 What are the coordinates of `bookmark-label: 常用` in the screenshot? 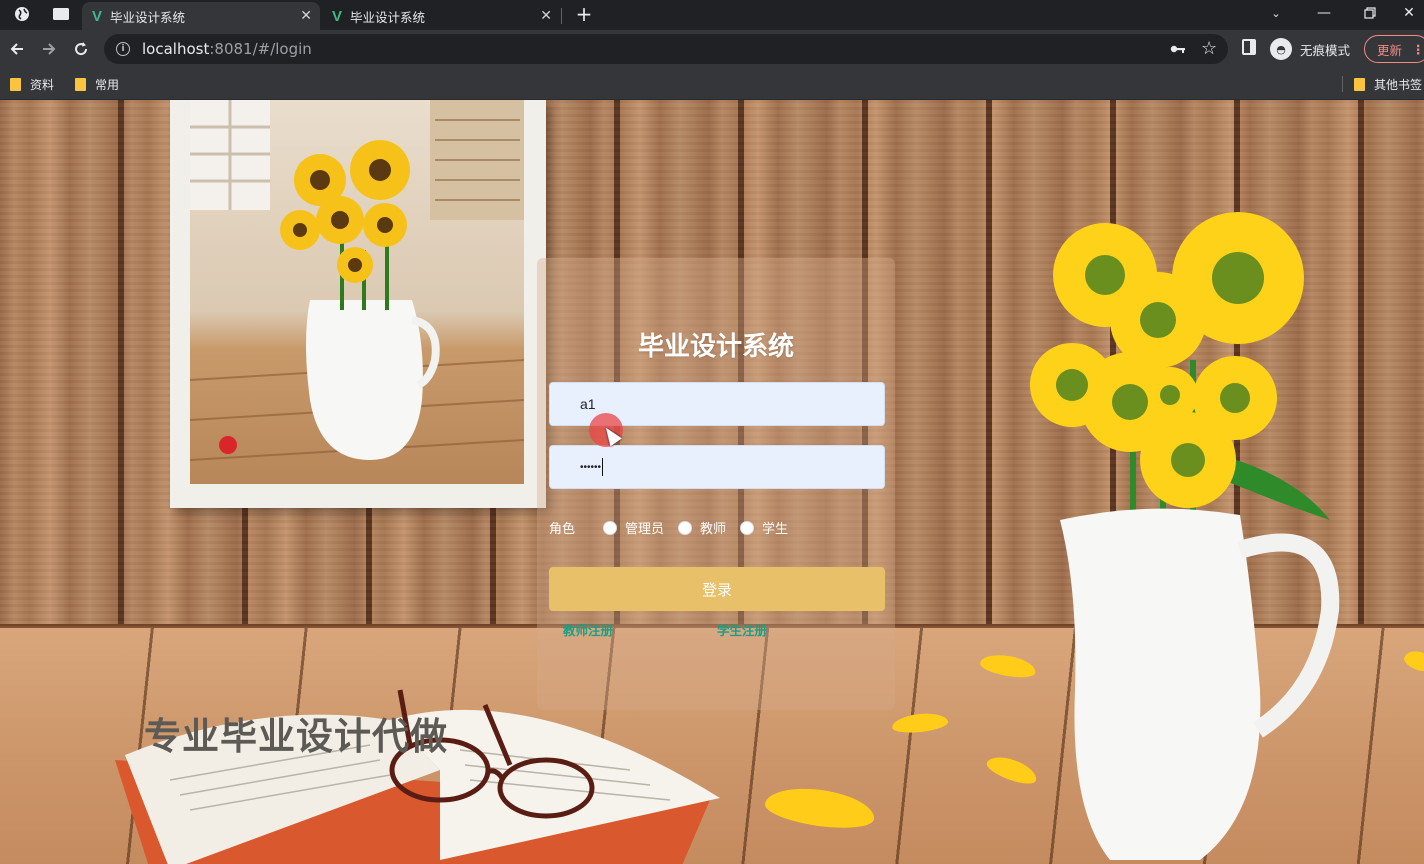 It's located at (107, 85).